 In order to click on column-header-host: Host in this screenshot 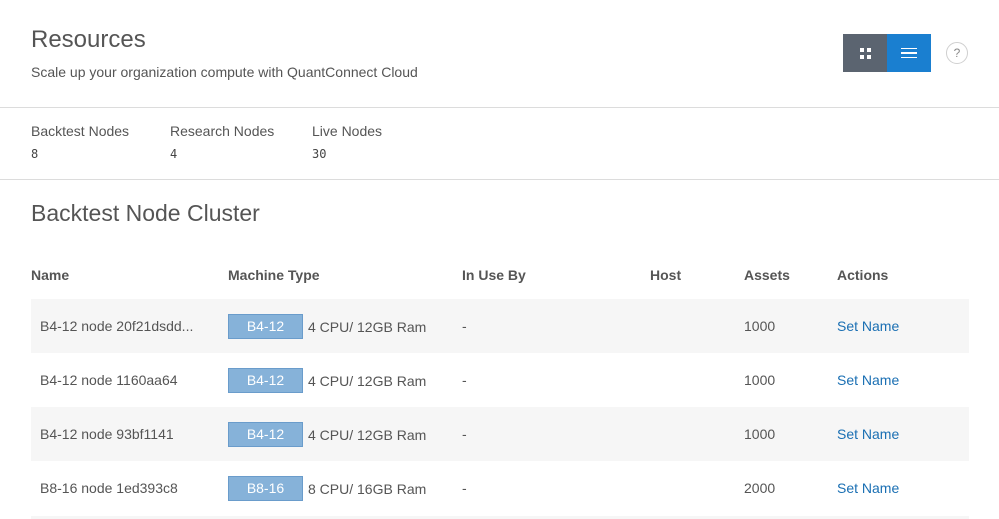, I will do `click(665, 275)`.